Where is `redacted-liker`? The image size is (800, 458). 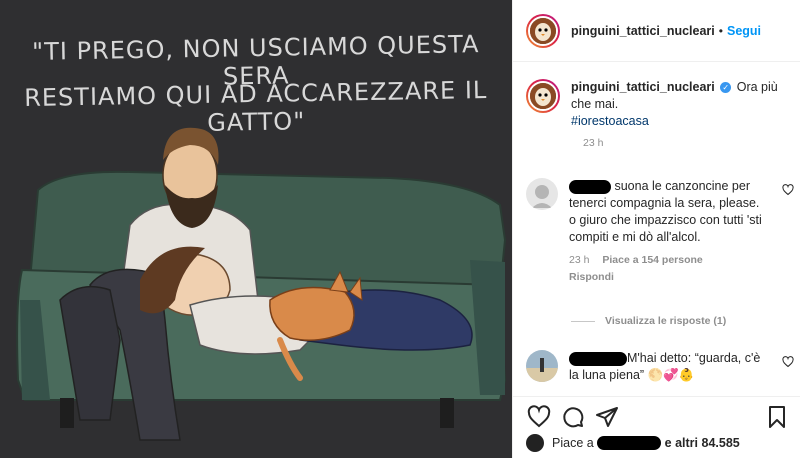 redacted-liker is located at coordinates (629, 443).